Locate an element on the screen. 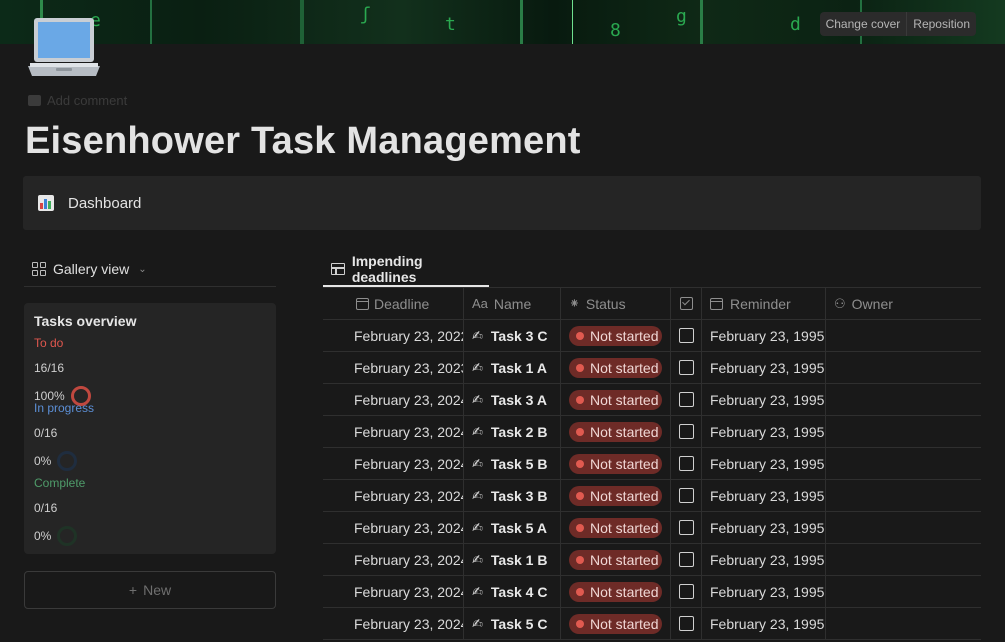 The height and width of the screenshot is (642, 1005). name-cell: ✍ Task 5 C is located at coordinates (512, 623).